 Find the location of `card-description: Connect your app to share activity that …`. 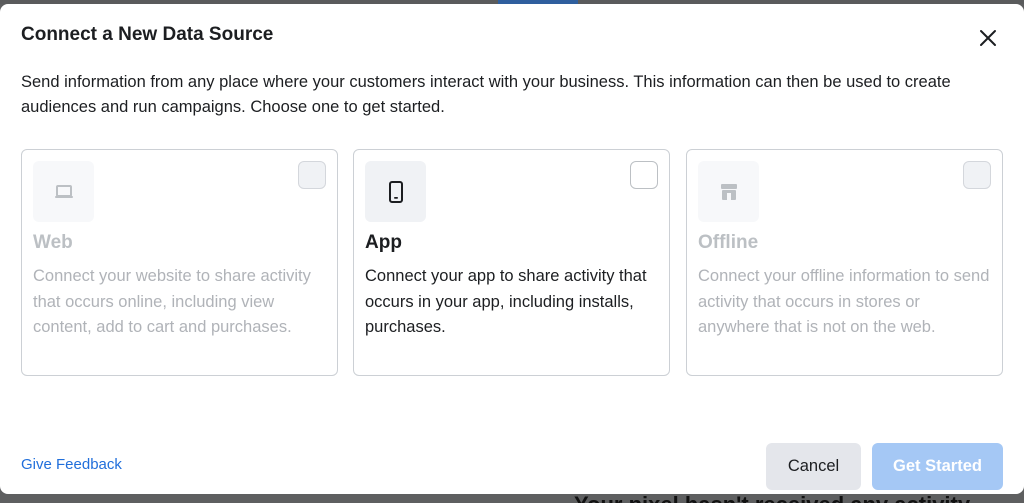

card-description: Connect your app to share activity that … is located at coordinates (506, 301).